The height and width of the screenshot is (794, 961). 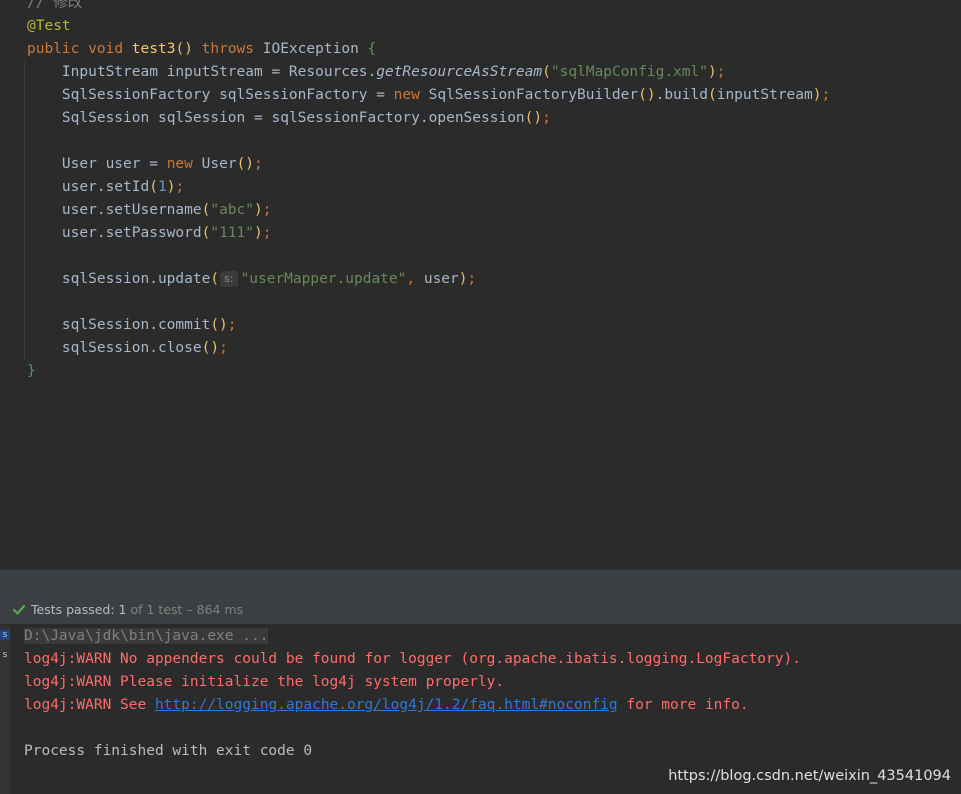 I want to click on argument: inputStream, so click(x=764, y=95).